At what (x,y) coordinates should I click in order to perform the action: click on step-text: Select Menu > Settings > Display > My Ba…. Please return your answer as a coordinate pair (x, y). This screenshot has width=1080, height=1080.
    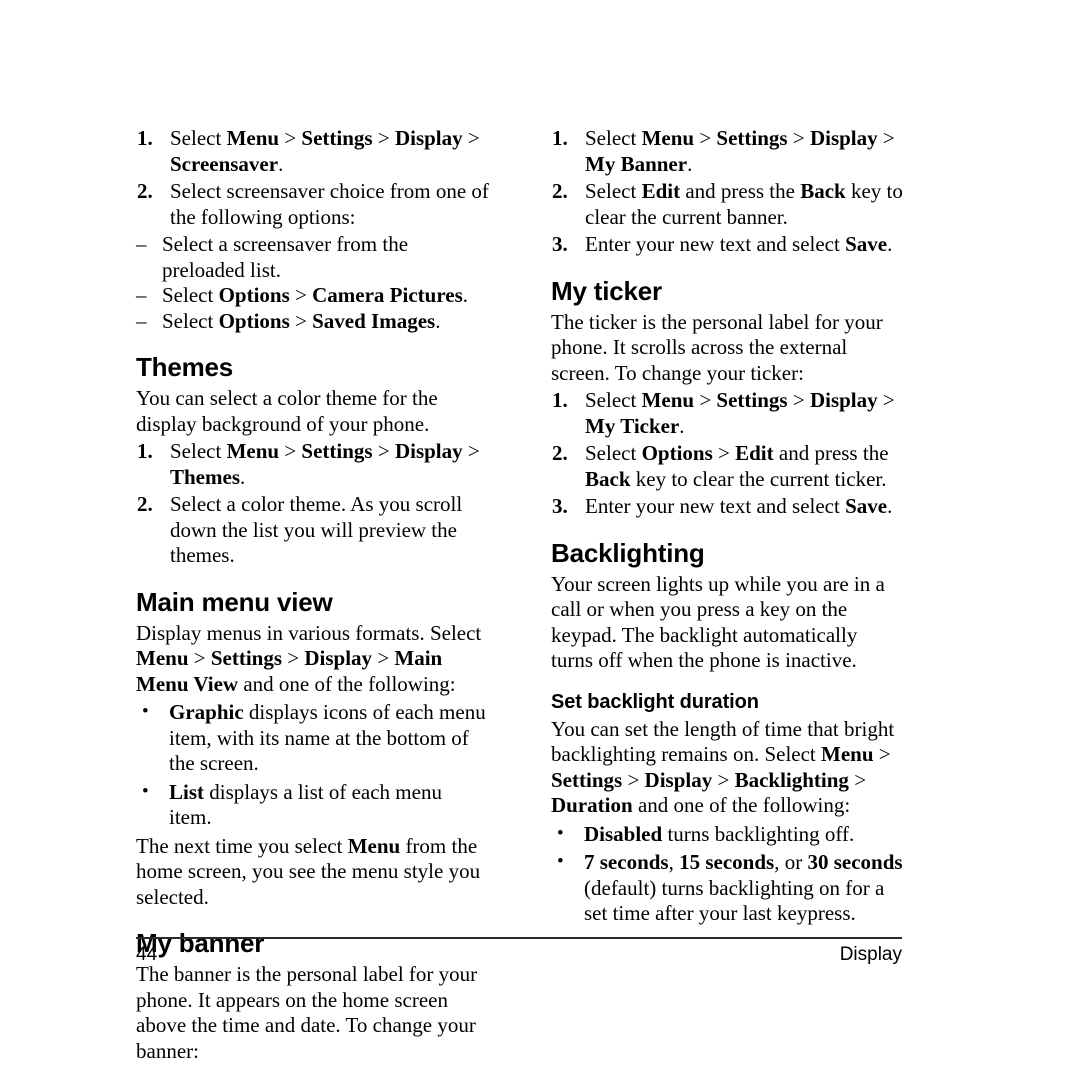
    Looking at the image, I should click on (740, 151).